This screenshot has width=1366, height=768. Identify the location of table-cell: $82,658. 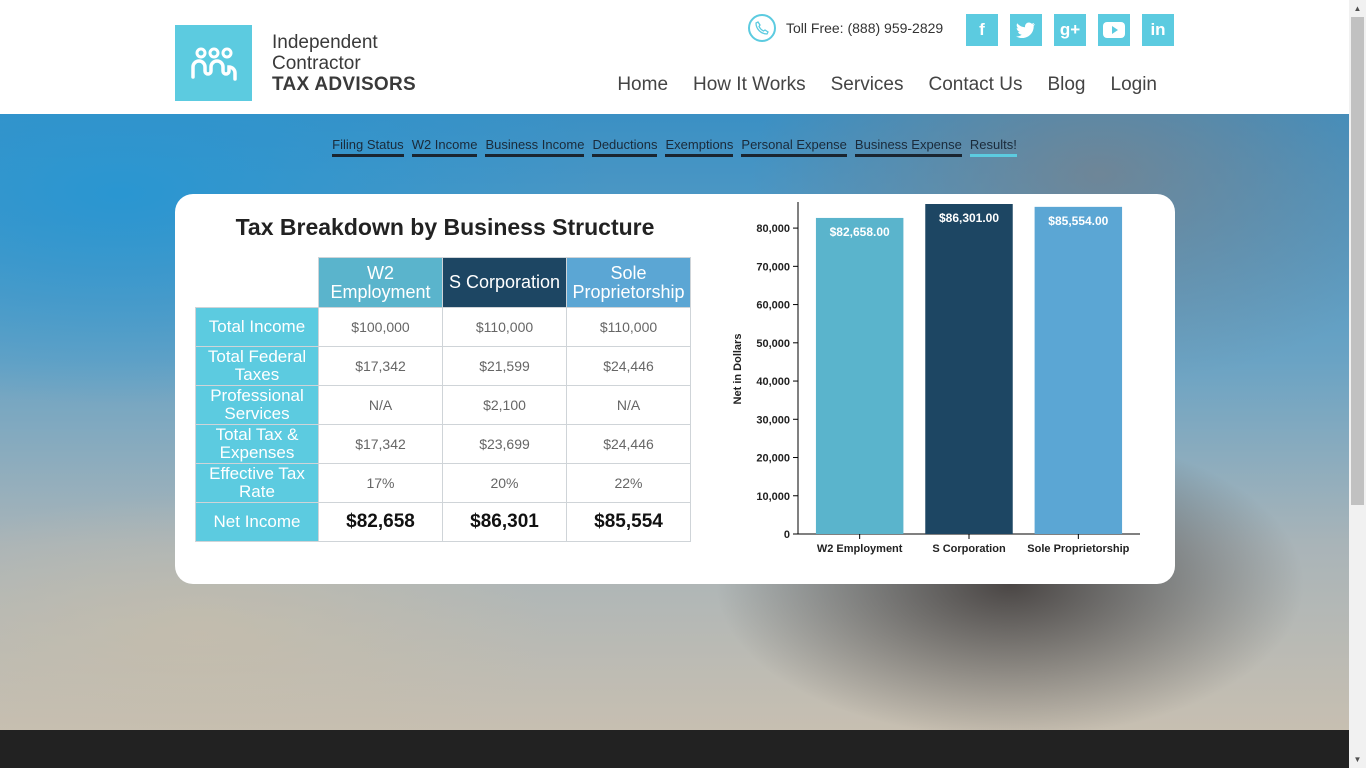
(380, 522).